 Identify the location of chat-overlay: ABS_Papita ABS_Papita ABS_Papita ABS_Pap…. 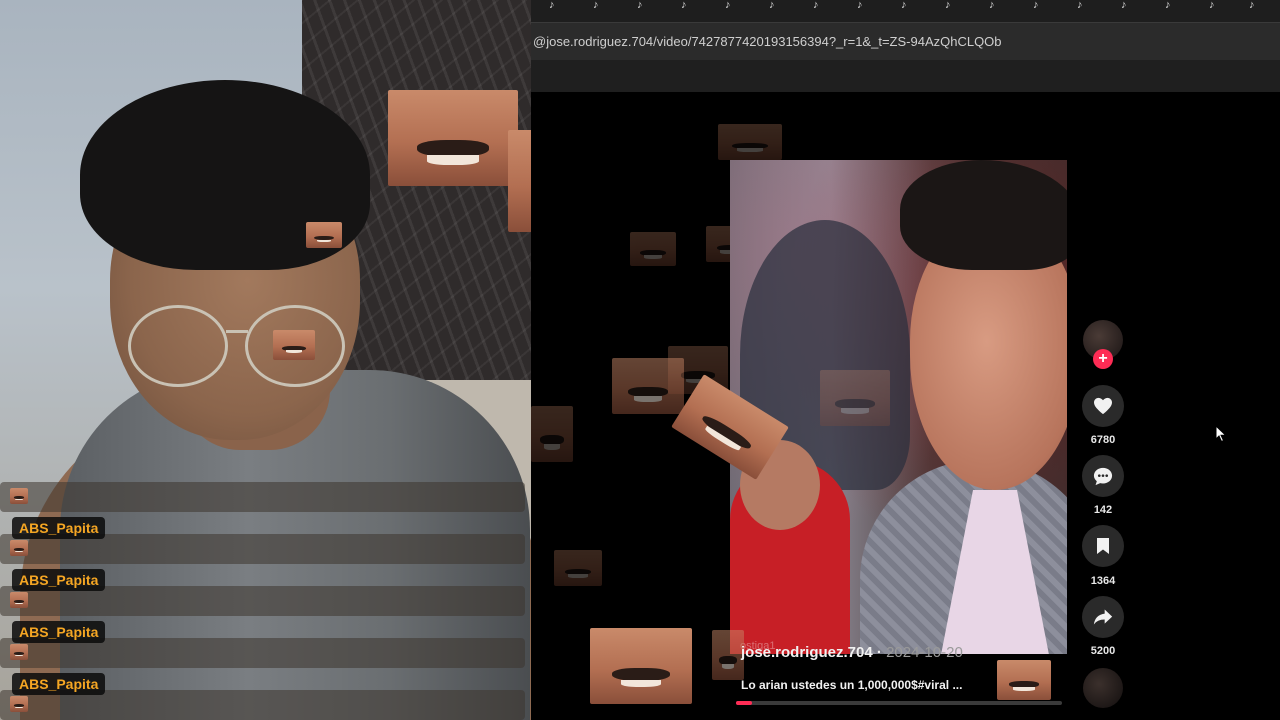
(265, 595).